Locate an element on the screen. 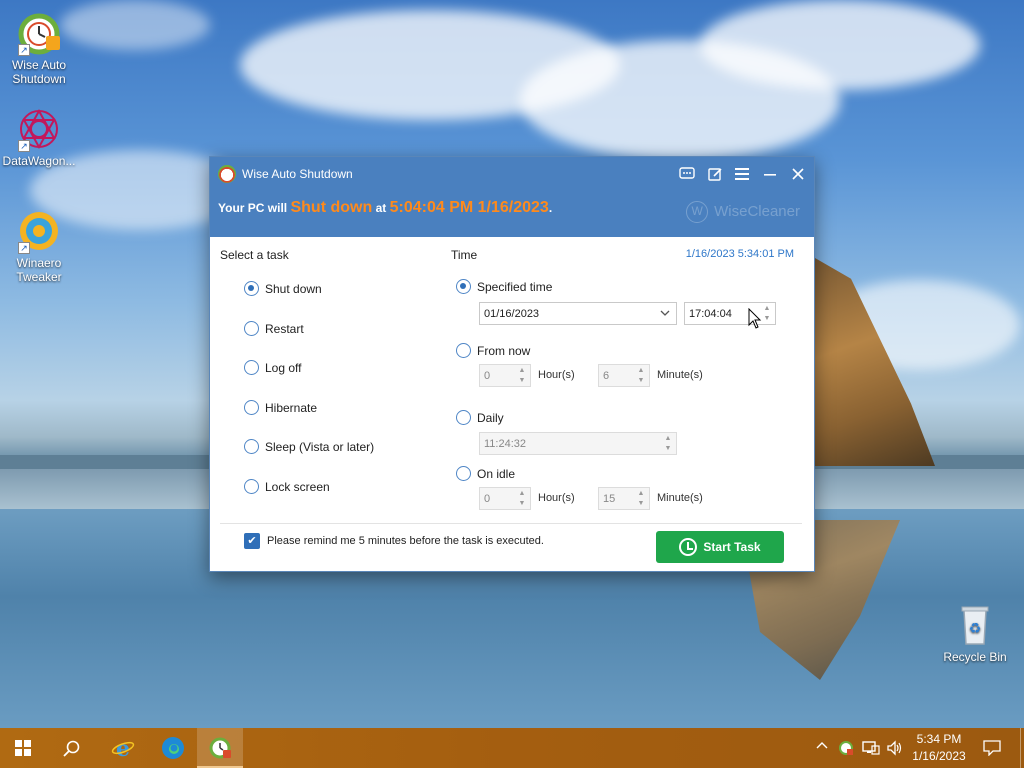 The width and height of the screenshot is (1024, 768). task-shut-down: Shut down is located at coordinates (283, 288).